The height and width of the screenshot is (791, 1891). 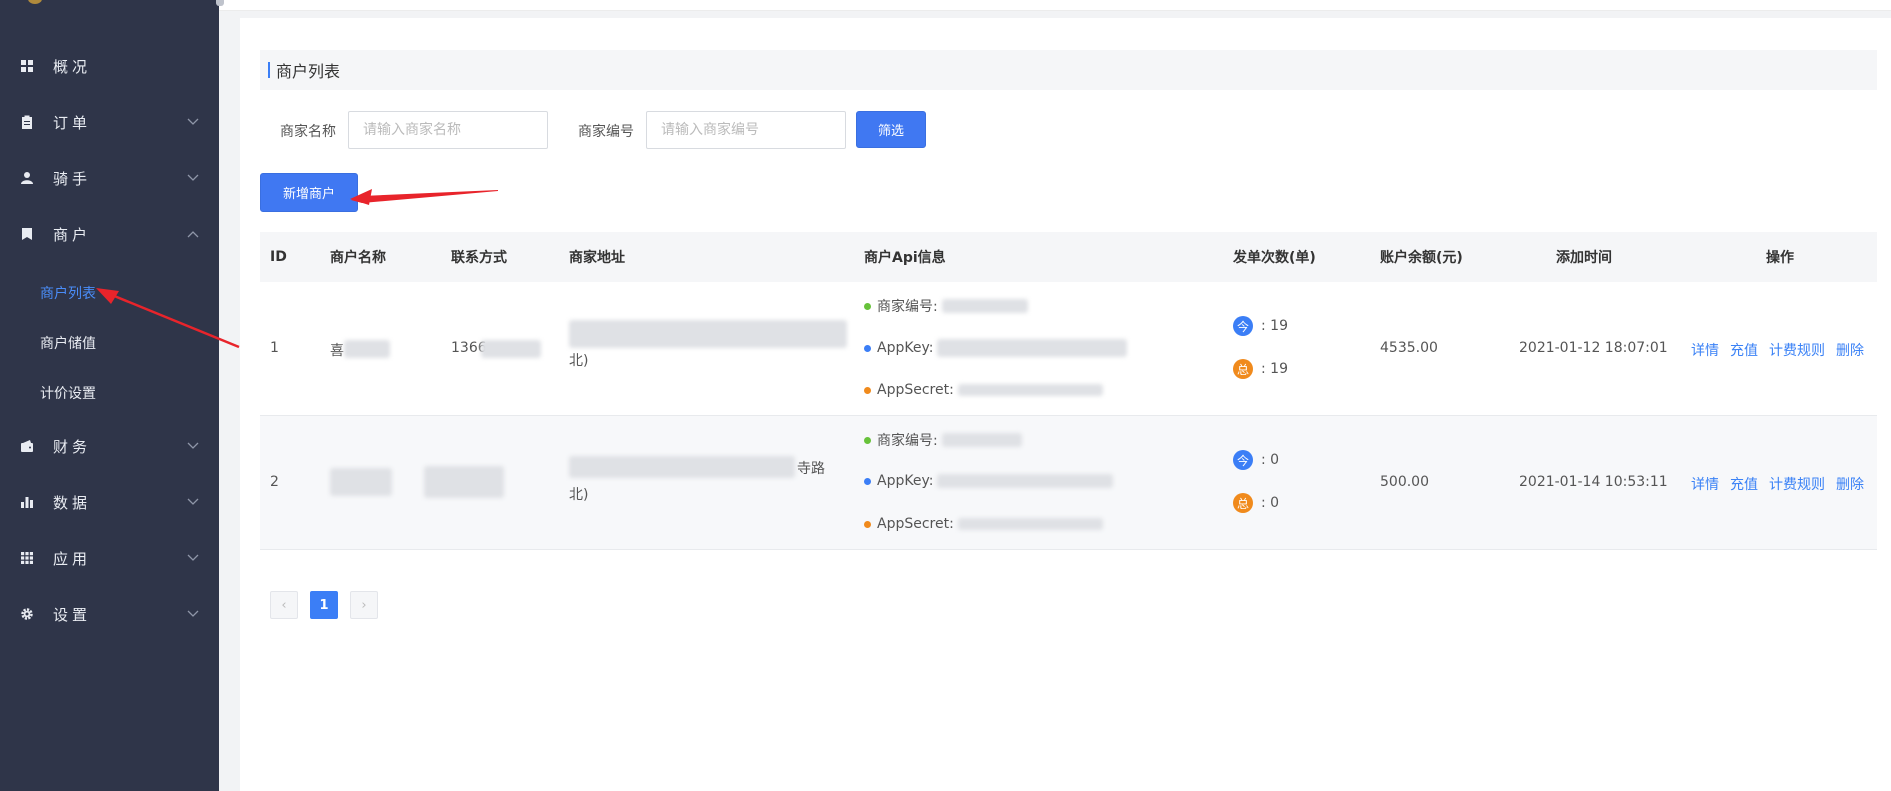 What do you see at coordinates (1270, 460) in the screenshot?
I see `today-count-value: : 0` at bounding box center [1270, 460].